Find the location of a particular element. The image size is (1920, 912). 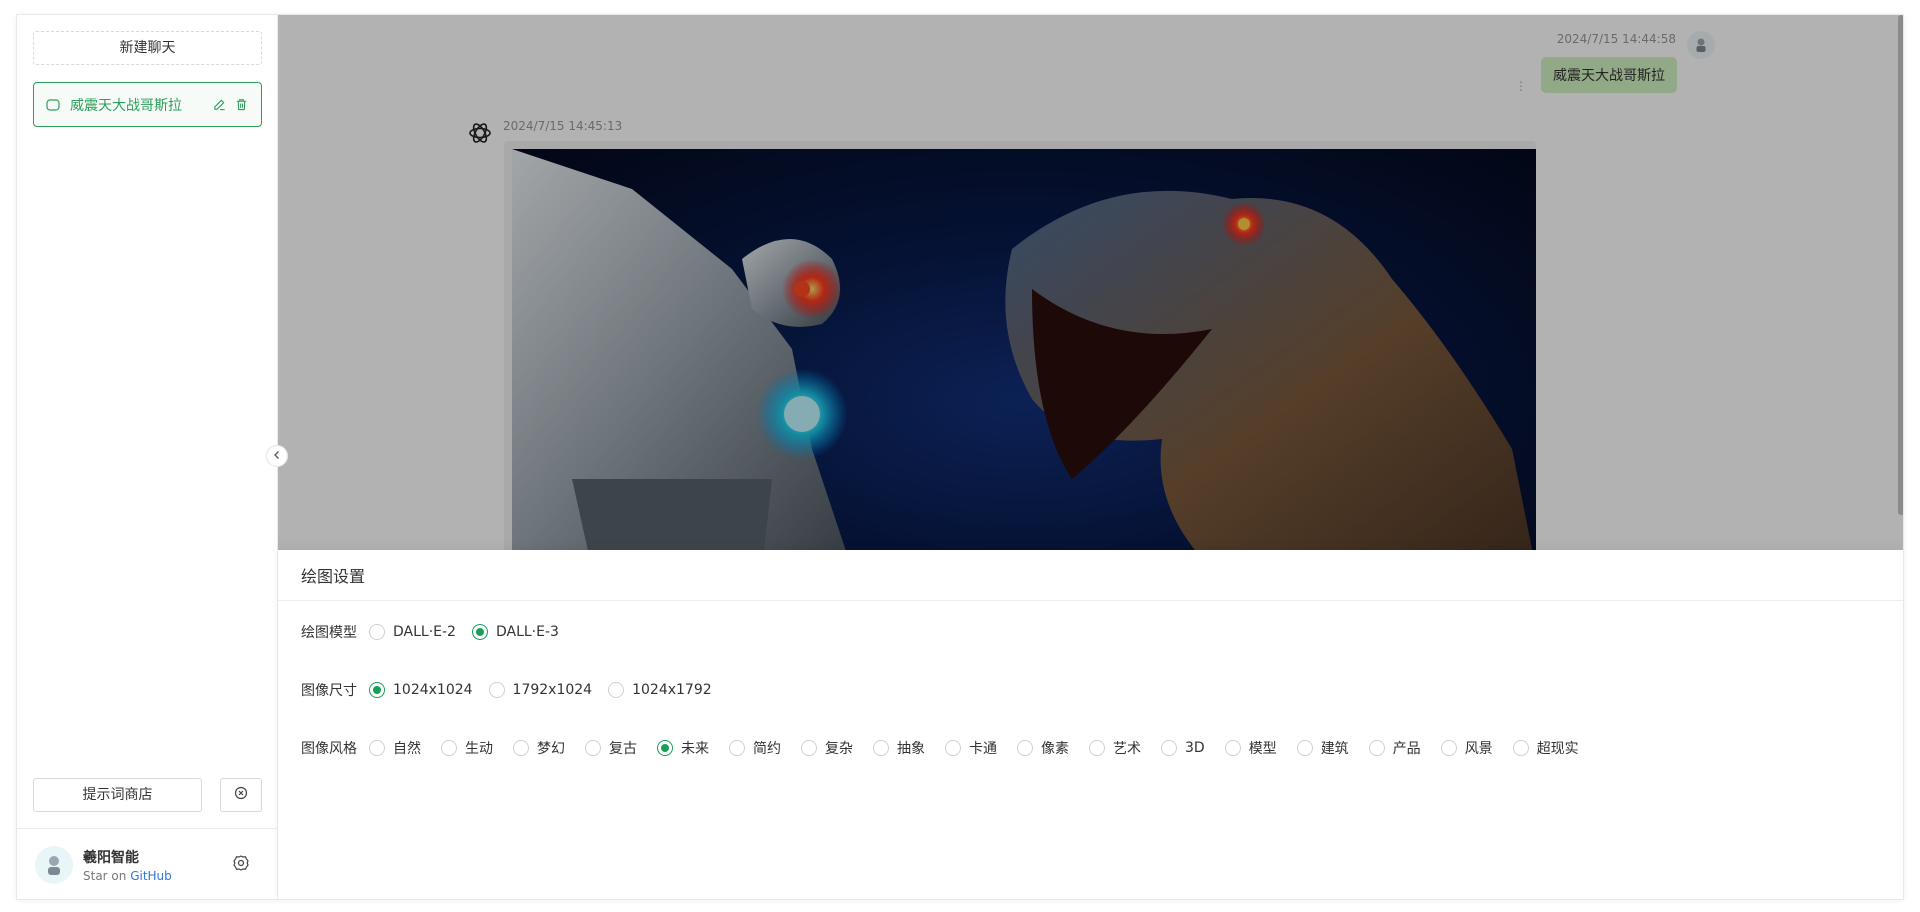

style-option: 生动 is located at coordinates (467, 748).